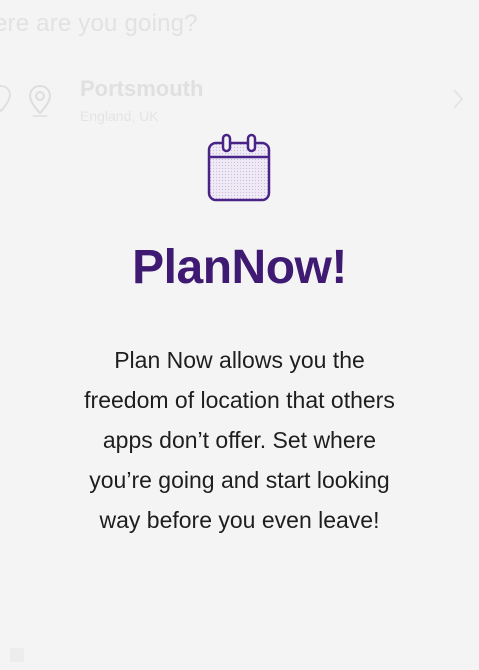  What do you see at coordinates (239, 400) in the screenshot?
I see `description-line: freedom of location that others` at bounding box center [239, 400].